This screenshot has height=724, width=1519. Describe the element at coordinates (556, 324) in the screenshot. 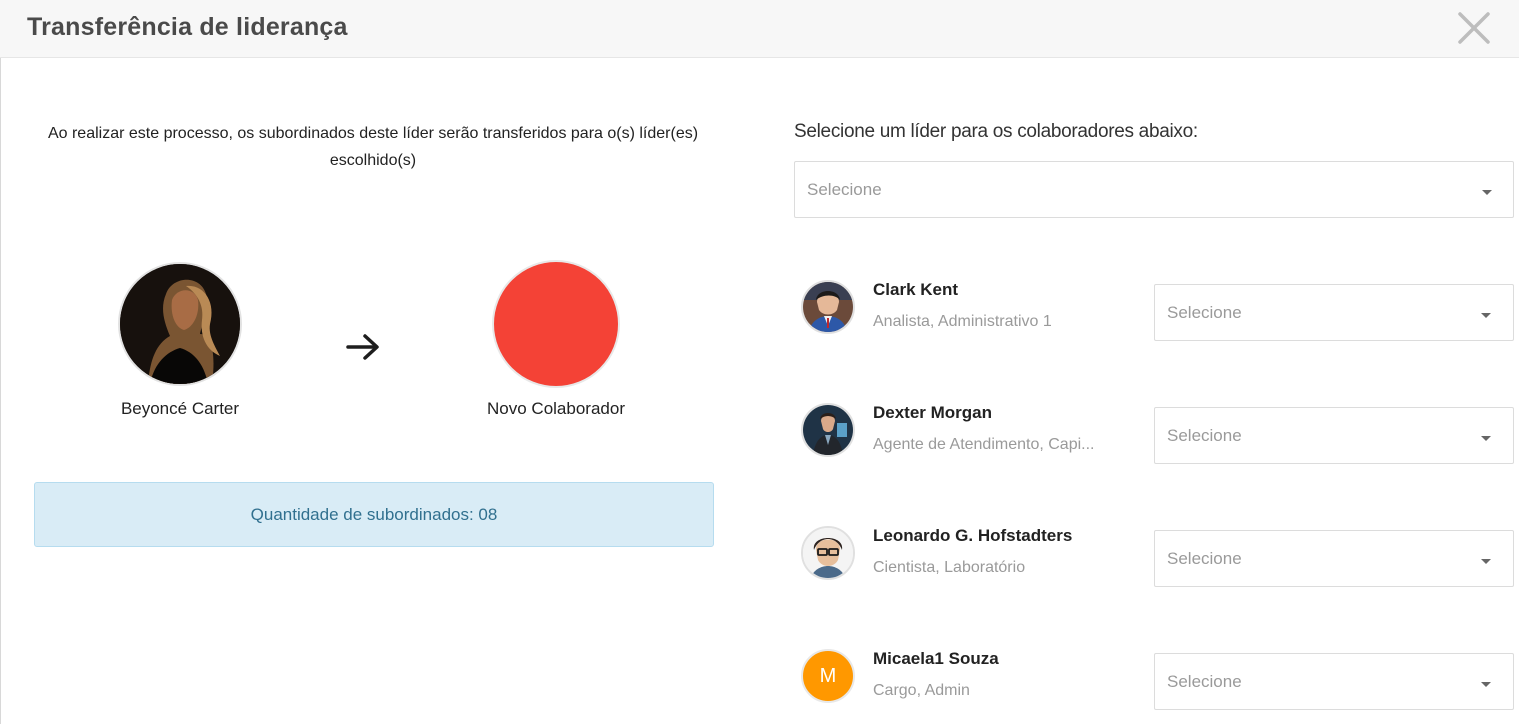

I see `new-leader-avatar` at that location.